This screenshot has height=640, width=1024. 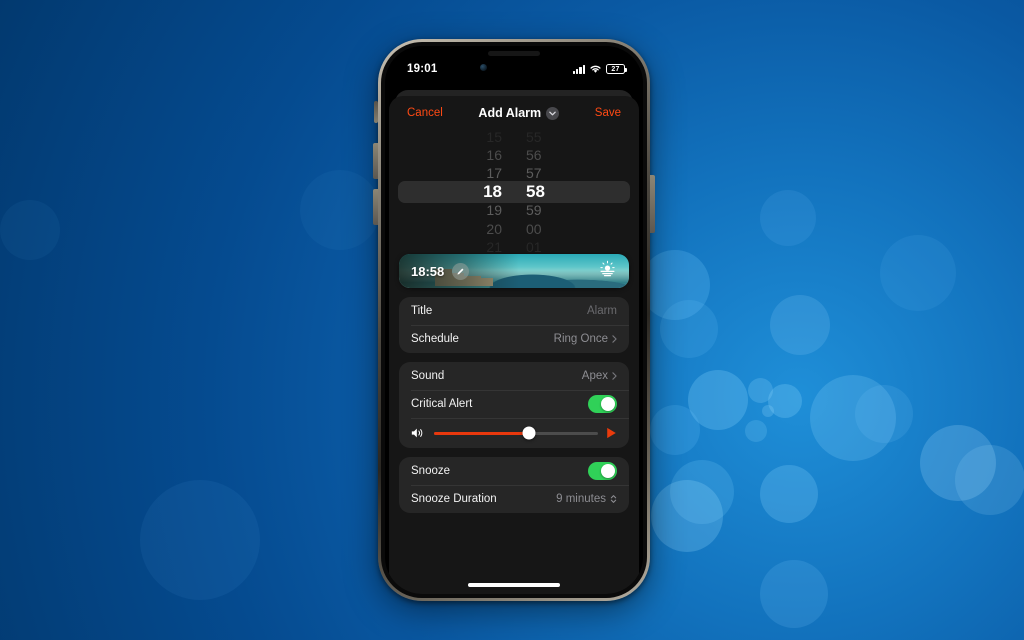 What do you see at coordinates (492, 191) in the screenshot?
I see `hour-option-selected: 18` at bounding box center [492, 191].